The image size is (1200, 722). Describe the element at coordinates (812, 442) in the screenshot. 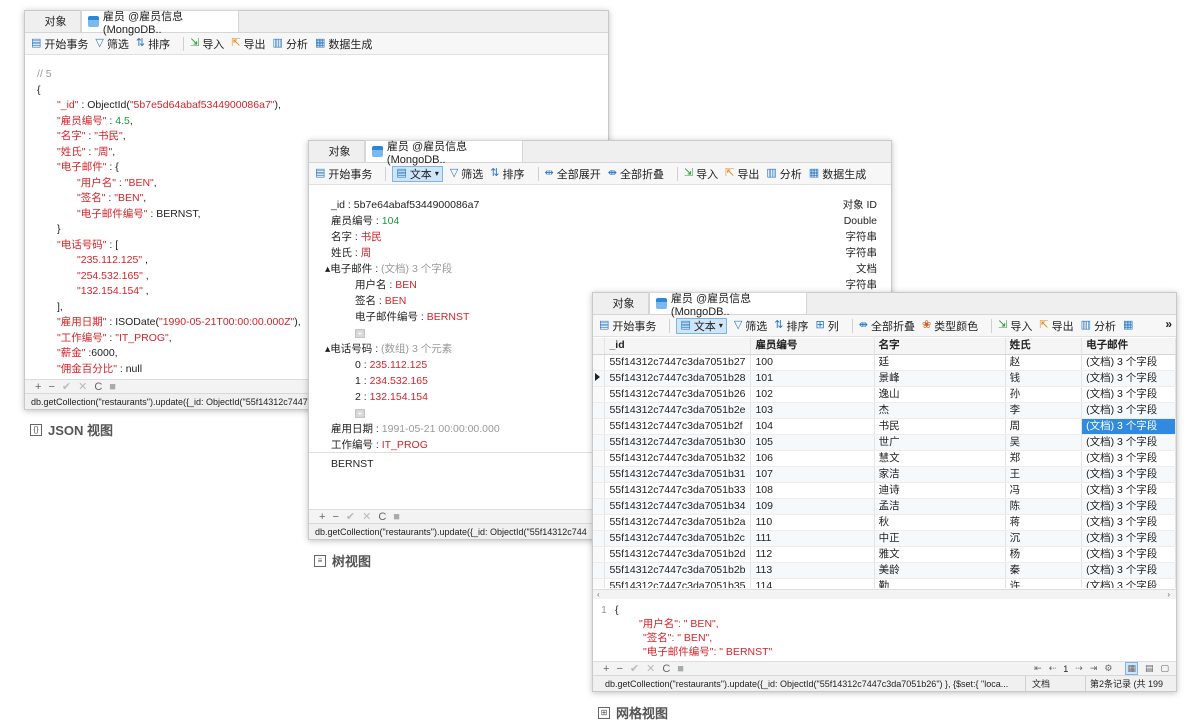

I see `table-cell: 105` at that location.